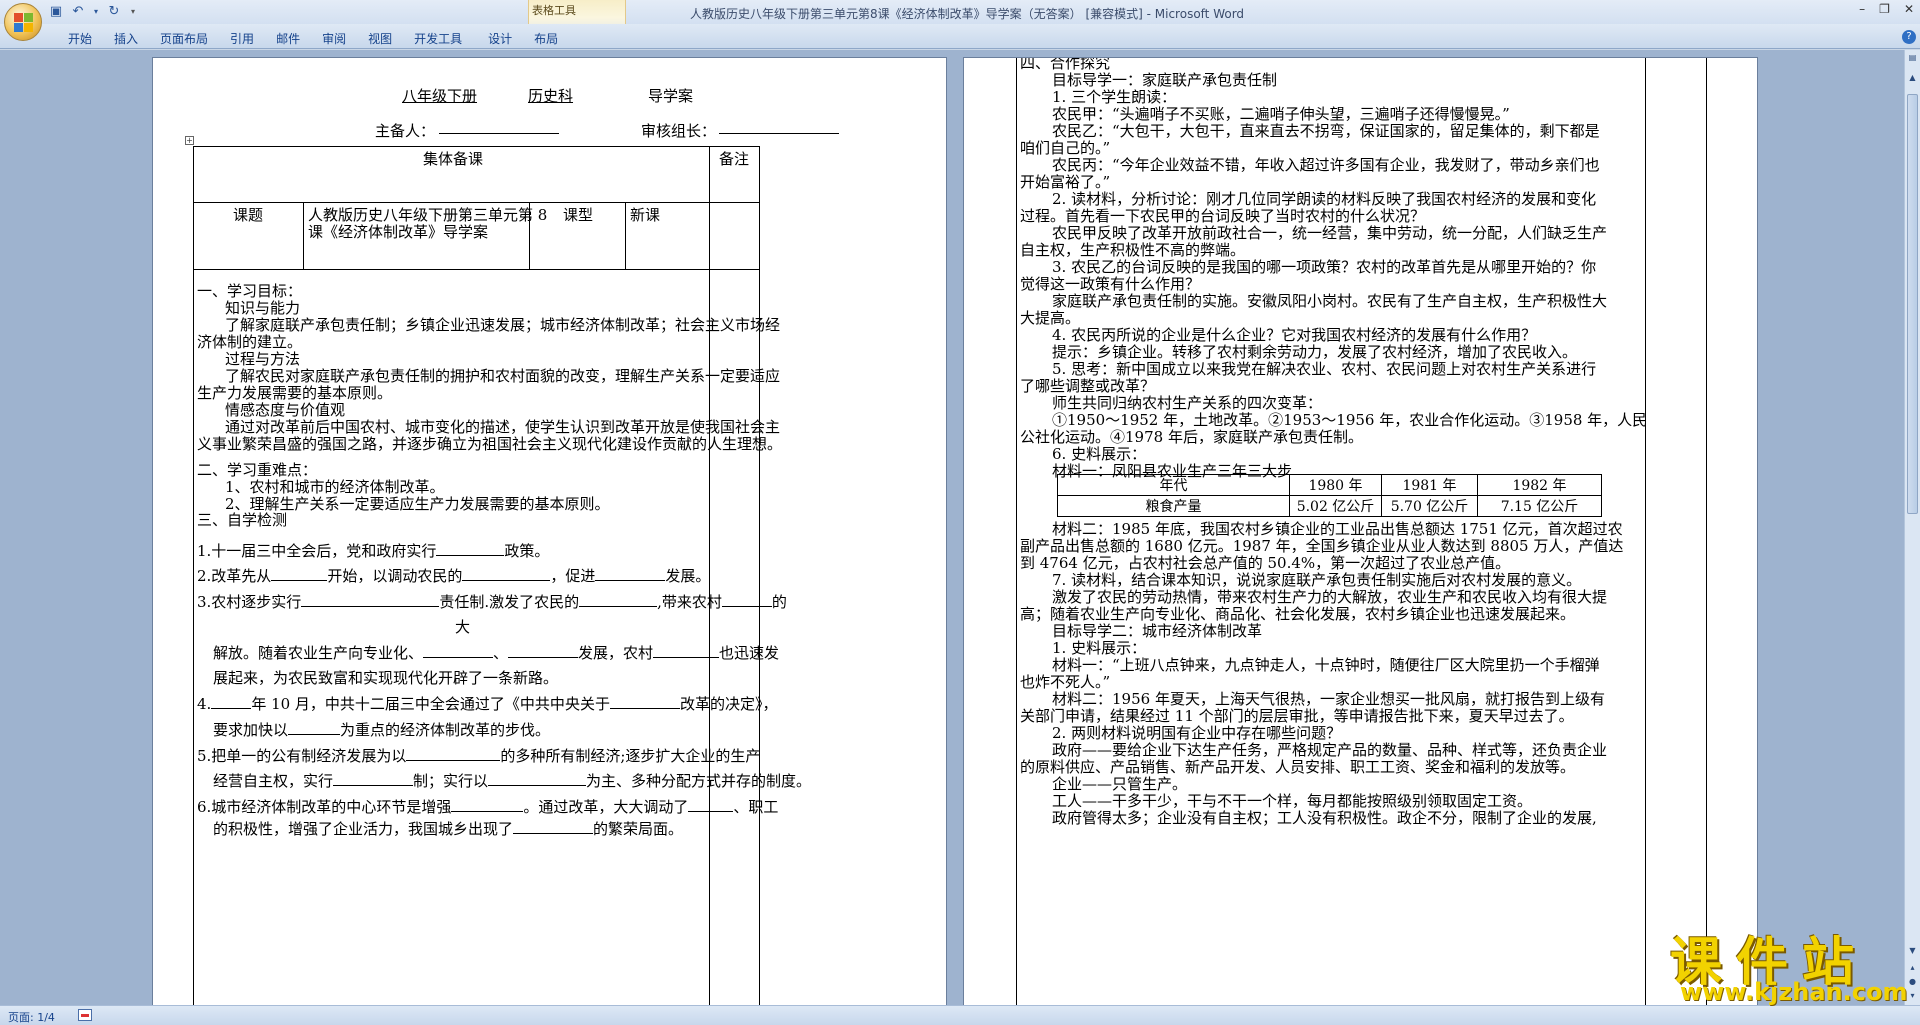  I want to click on help-icon: ?, so click(1909, 37).